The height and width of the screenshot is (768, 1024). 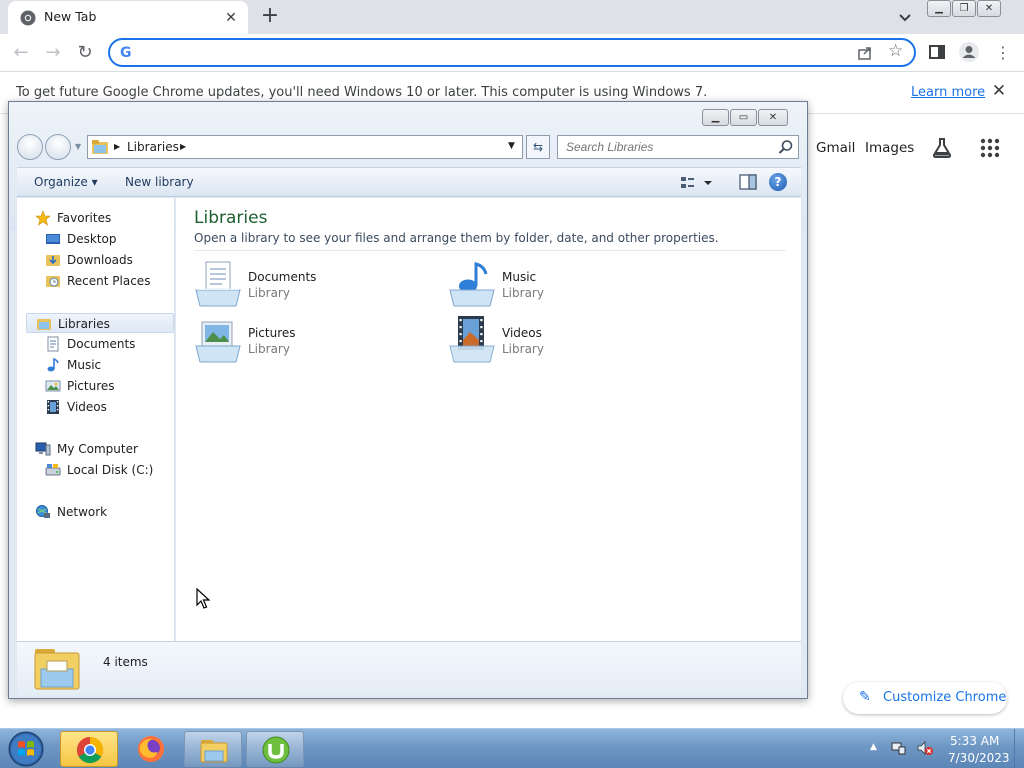 What do you see at coordinates (990, 148) in the screenshot?
I see `google-apps-grid-icon` at bounding box center [990, 148].